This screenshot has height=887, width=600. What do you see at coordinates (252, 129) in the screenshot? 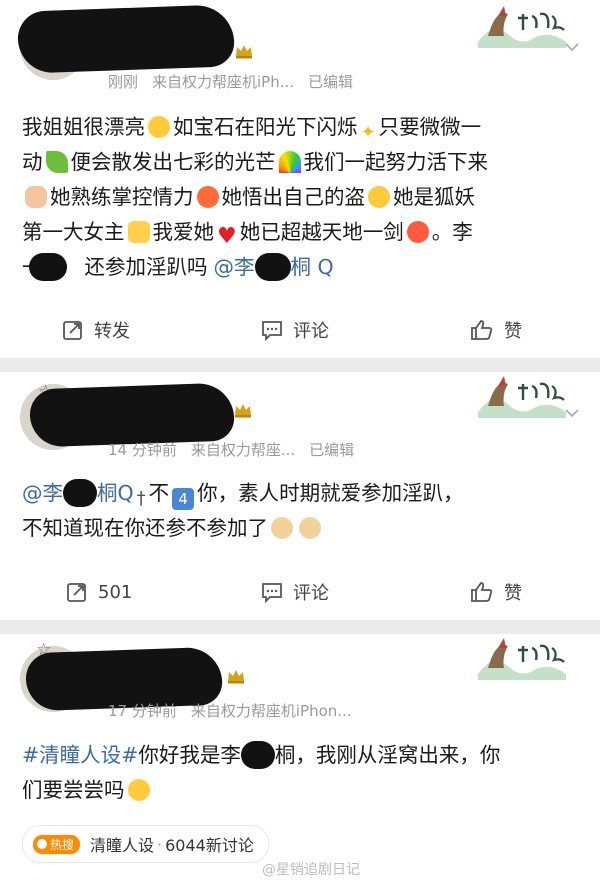
I see `body-line: 我姐姐很漂亮 如宝石在阳光下闪烁 ✦ 只要微微一` at bounding box center [252, 129].